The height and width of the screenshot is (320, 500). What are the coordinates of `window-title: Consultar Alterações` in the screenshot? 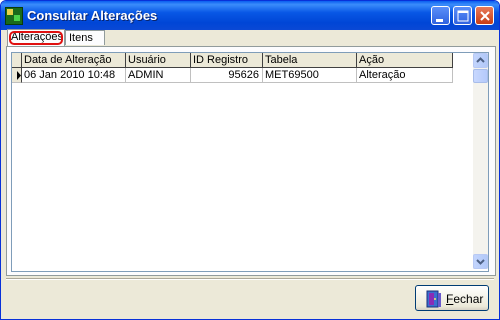 It's located at (92, 15).